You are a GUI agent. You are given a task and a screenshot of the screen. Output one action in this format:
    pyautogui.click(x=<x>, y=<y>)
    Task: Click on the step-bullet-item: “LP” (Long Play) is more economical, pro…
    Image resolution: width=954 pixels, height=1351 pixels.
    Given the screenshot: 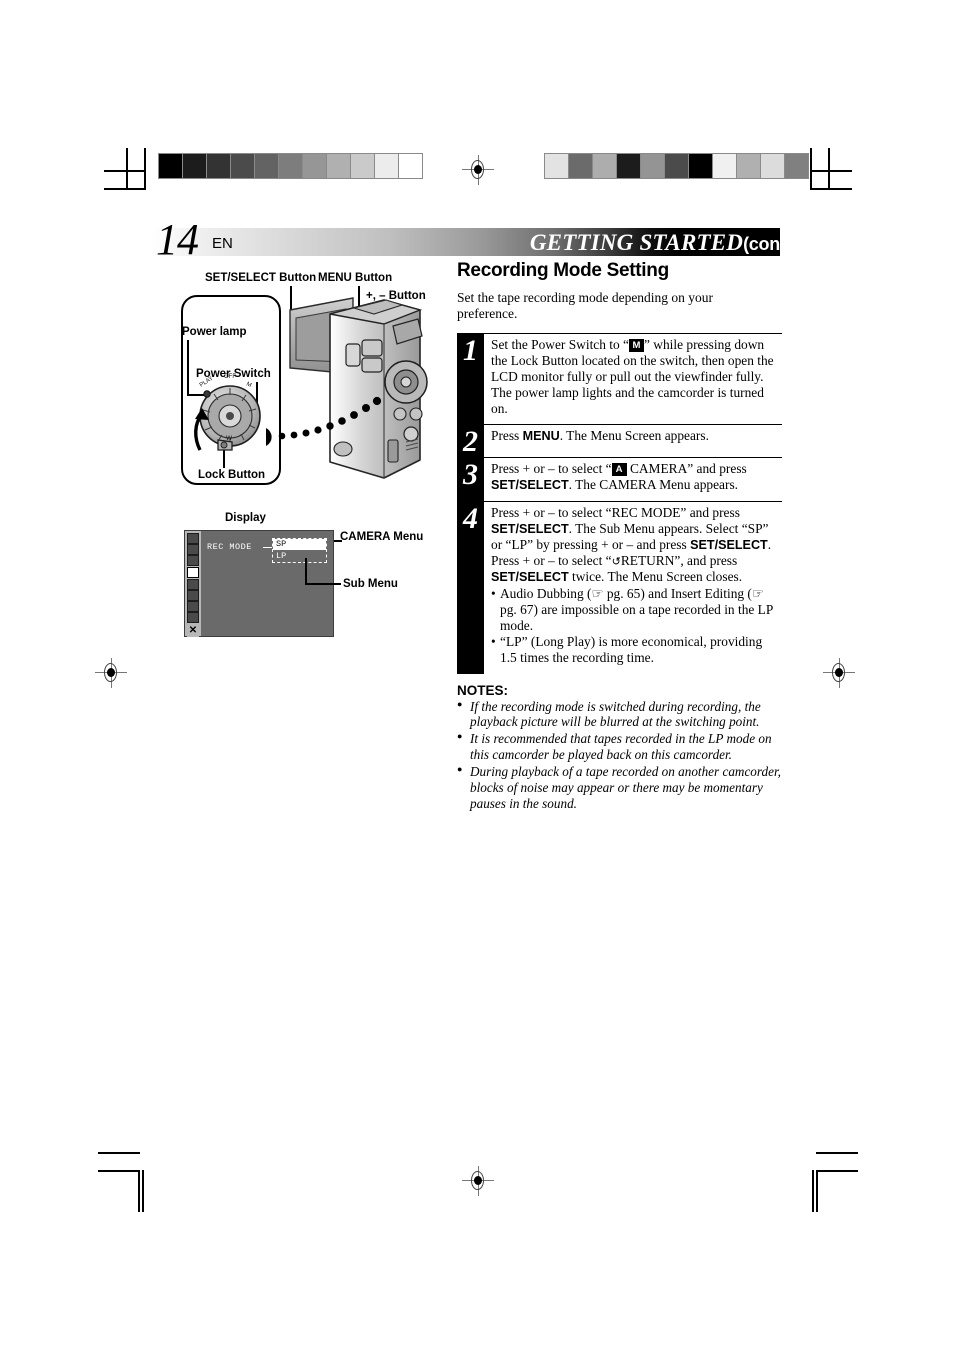 What is the action you would take?
    pyautogui.click(x=636, y=650)
    